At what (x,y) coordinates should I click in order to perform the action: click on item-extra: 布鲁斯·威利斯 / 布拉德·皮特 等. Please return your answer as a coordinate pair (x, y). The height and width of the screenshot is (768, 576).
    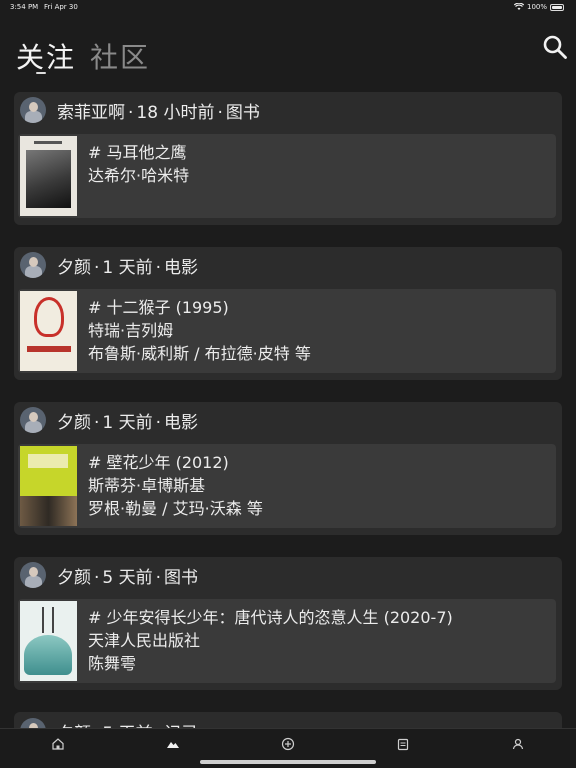
    Looking at the image, I should click on (199, 353).